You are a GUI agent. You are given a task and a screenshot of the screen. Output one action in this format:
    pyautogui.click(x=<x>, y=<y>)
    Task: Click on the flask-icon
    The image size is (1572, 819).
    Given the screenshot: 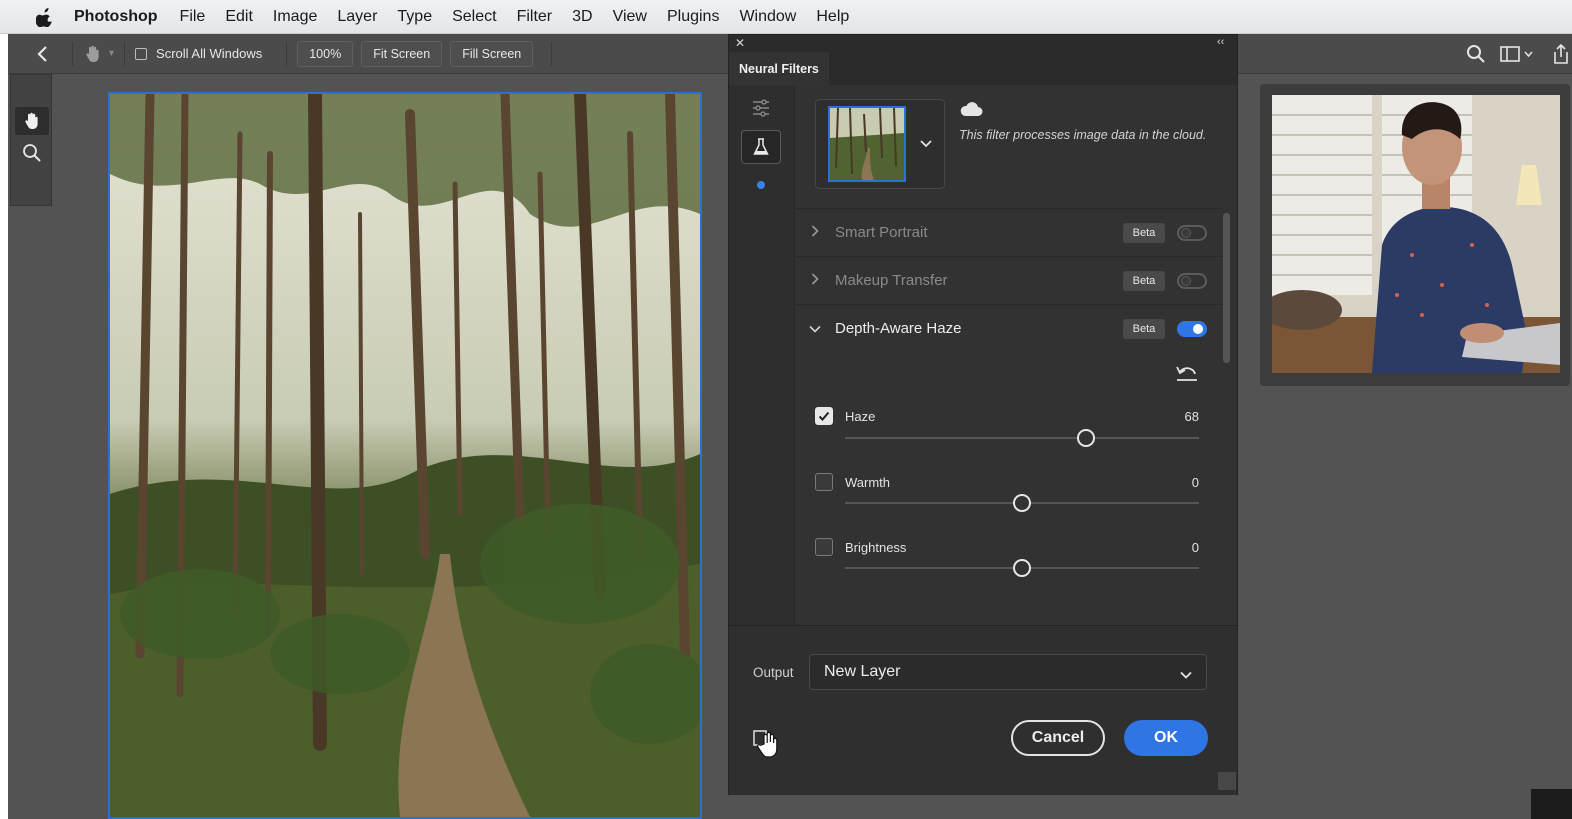 What is the action you would take?
    pyautogui.click(x=761, y=146)
    